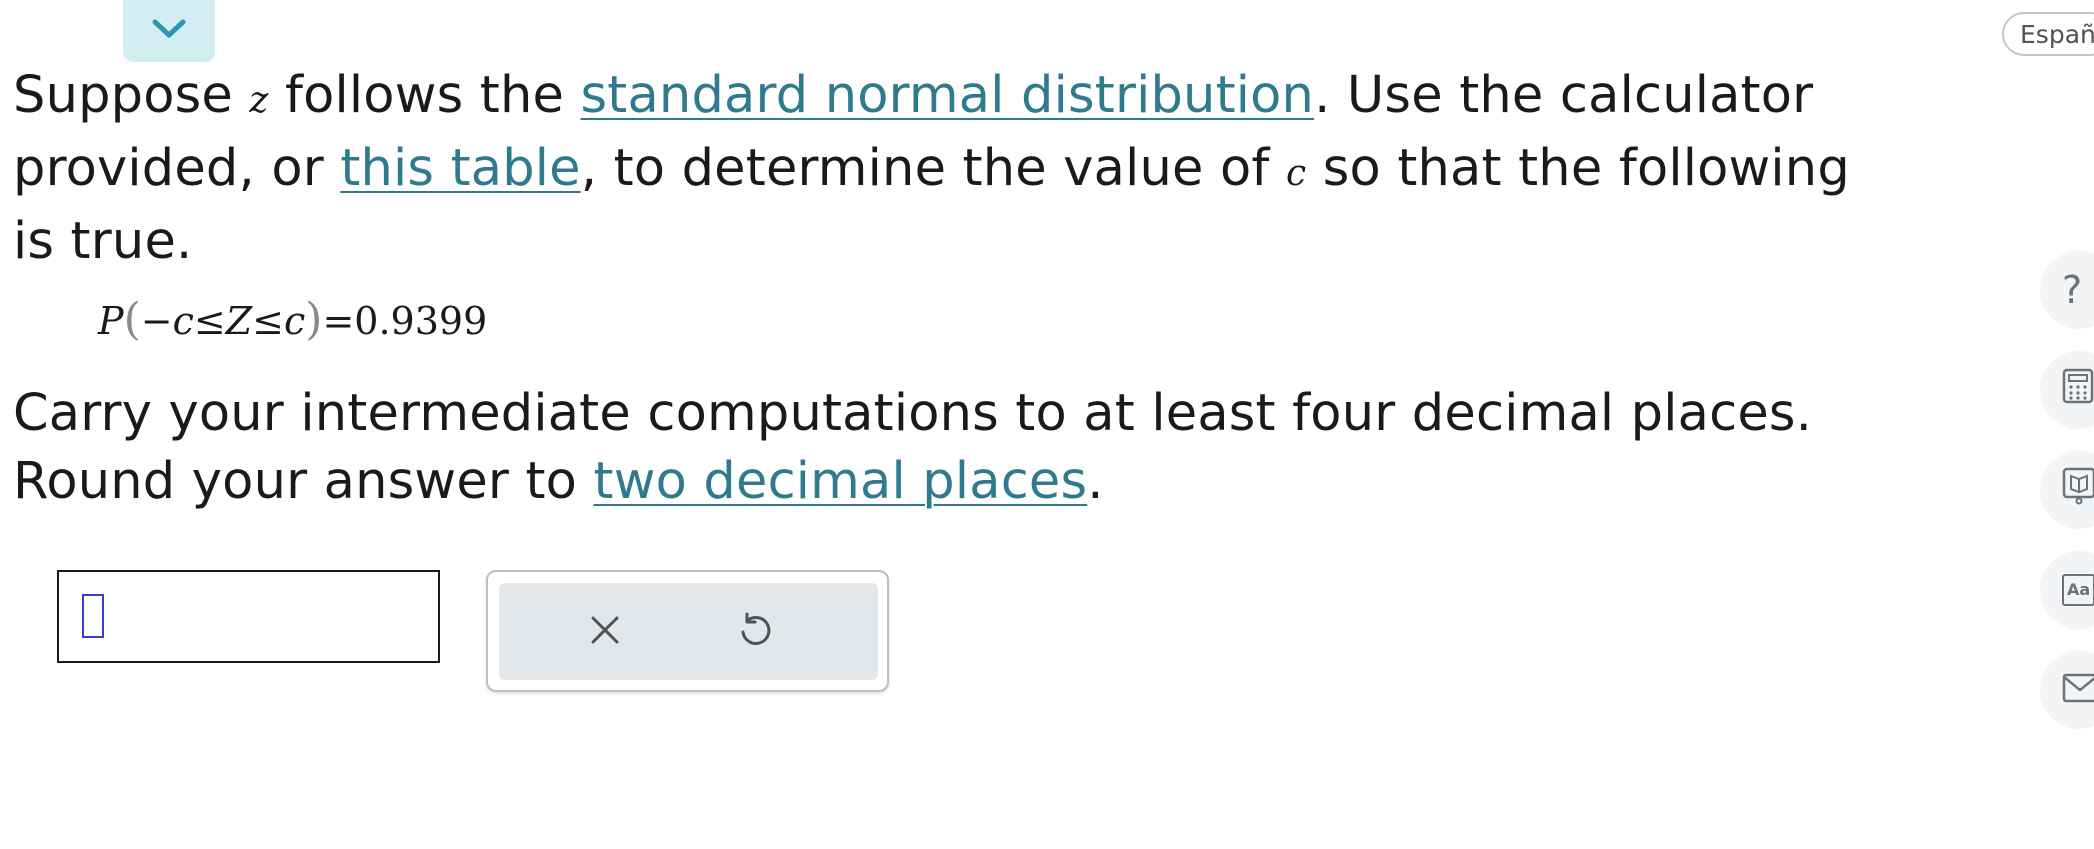  I want to click on probability-equation: P(−c≤Z≤c)=0.9399, so click(292, 319).